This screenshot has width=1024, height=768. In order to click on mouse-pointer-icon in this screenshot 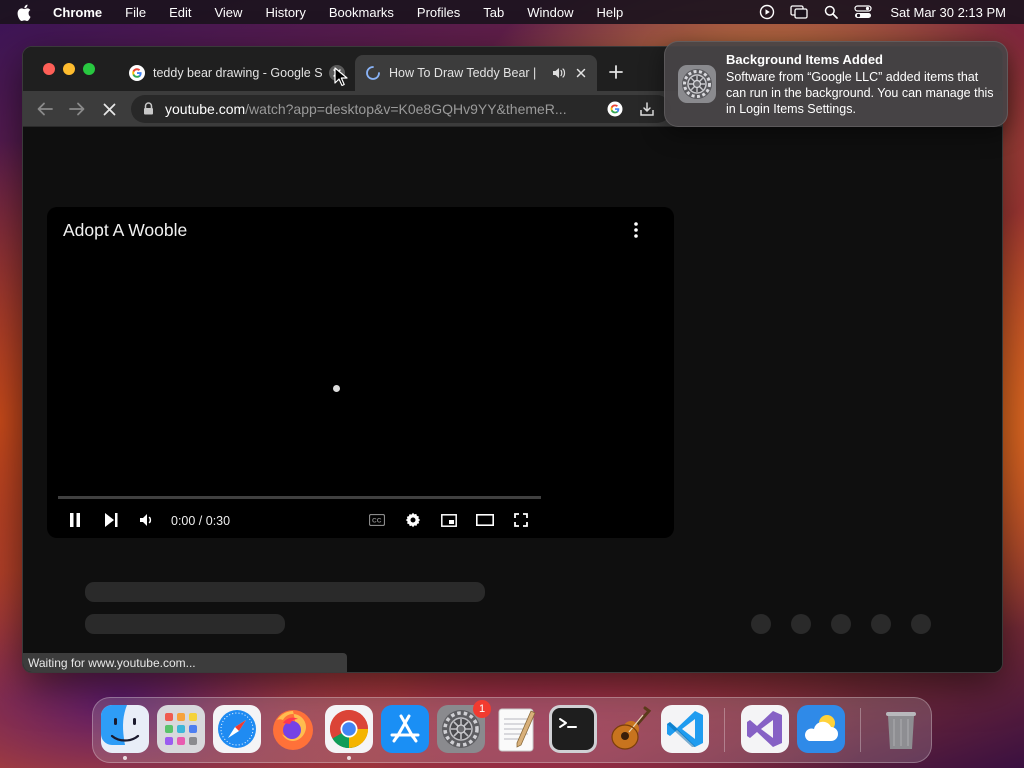, I will do `click(341, 77)`.